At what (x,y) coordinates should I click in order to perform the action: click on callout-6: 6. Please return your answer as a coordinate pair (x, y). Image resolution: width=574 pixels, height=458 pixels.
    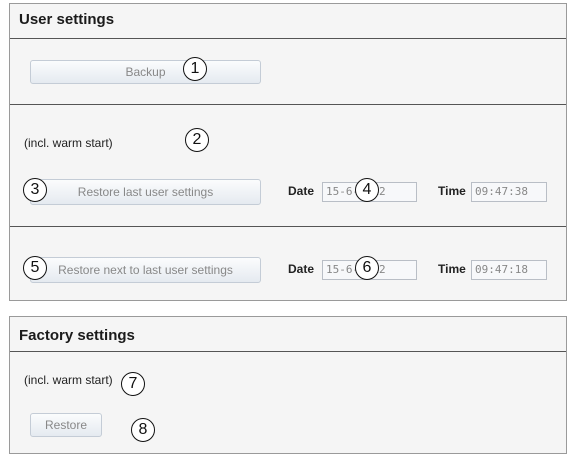
    Looking at the image, I should click on (367, 268).